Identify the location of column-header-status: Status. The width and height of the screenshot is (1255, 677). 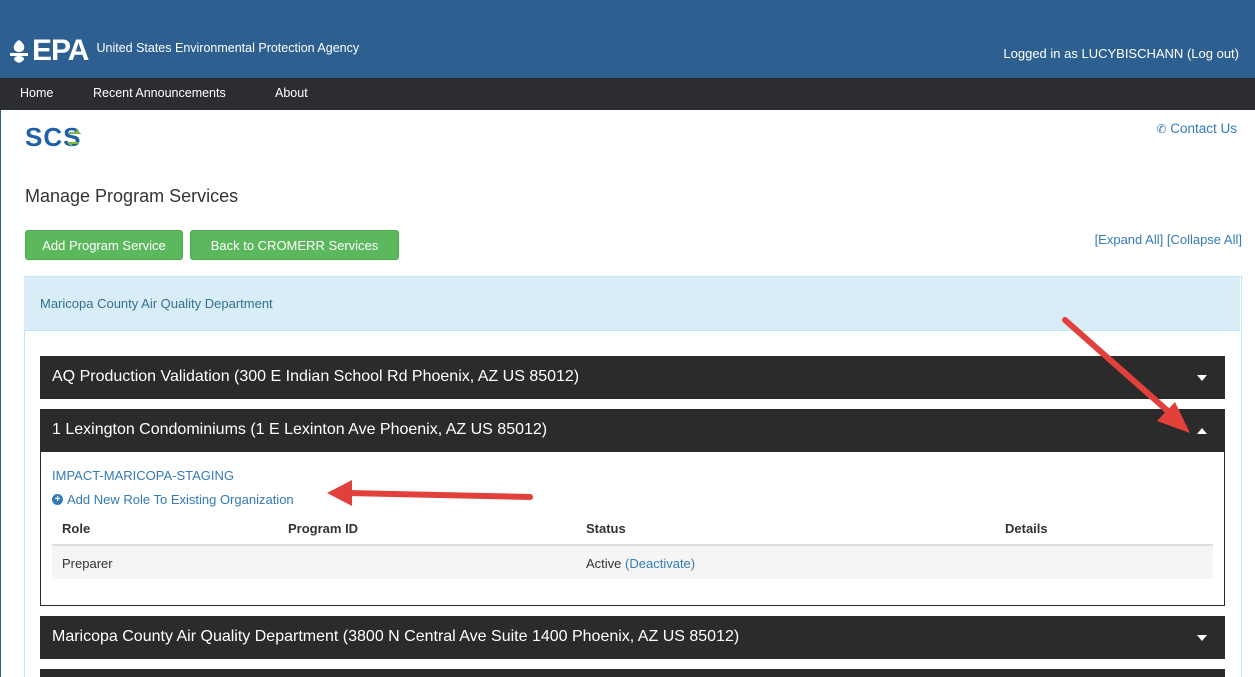
(606, 528).